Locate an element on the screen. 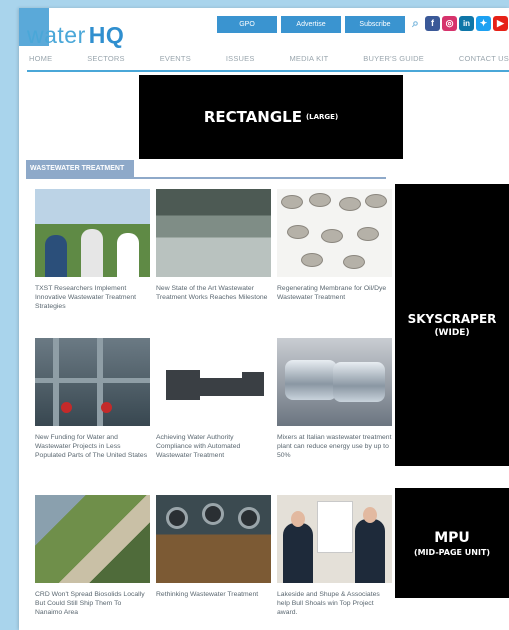  site-logo: water HQ is located at coordinates (75, 35).